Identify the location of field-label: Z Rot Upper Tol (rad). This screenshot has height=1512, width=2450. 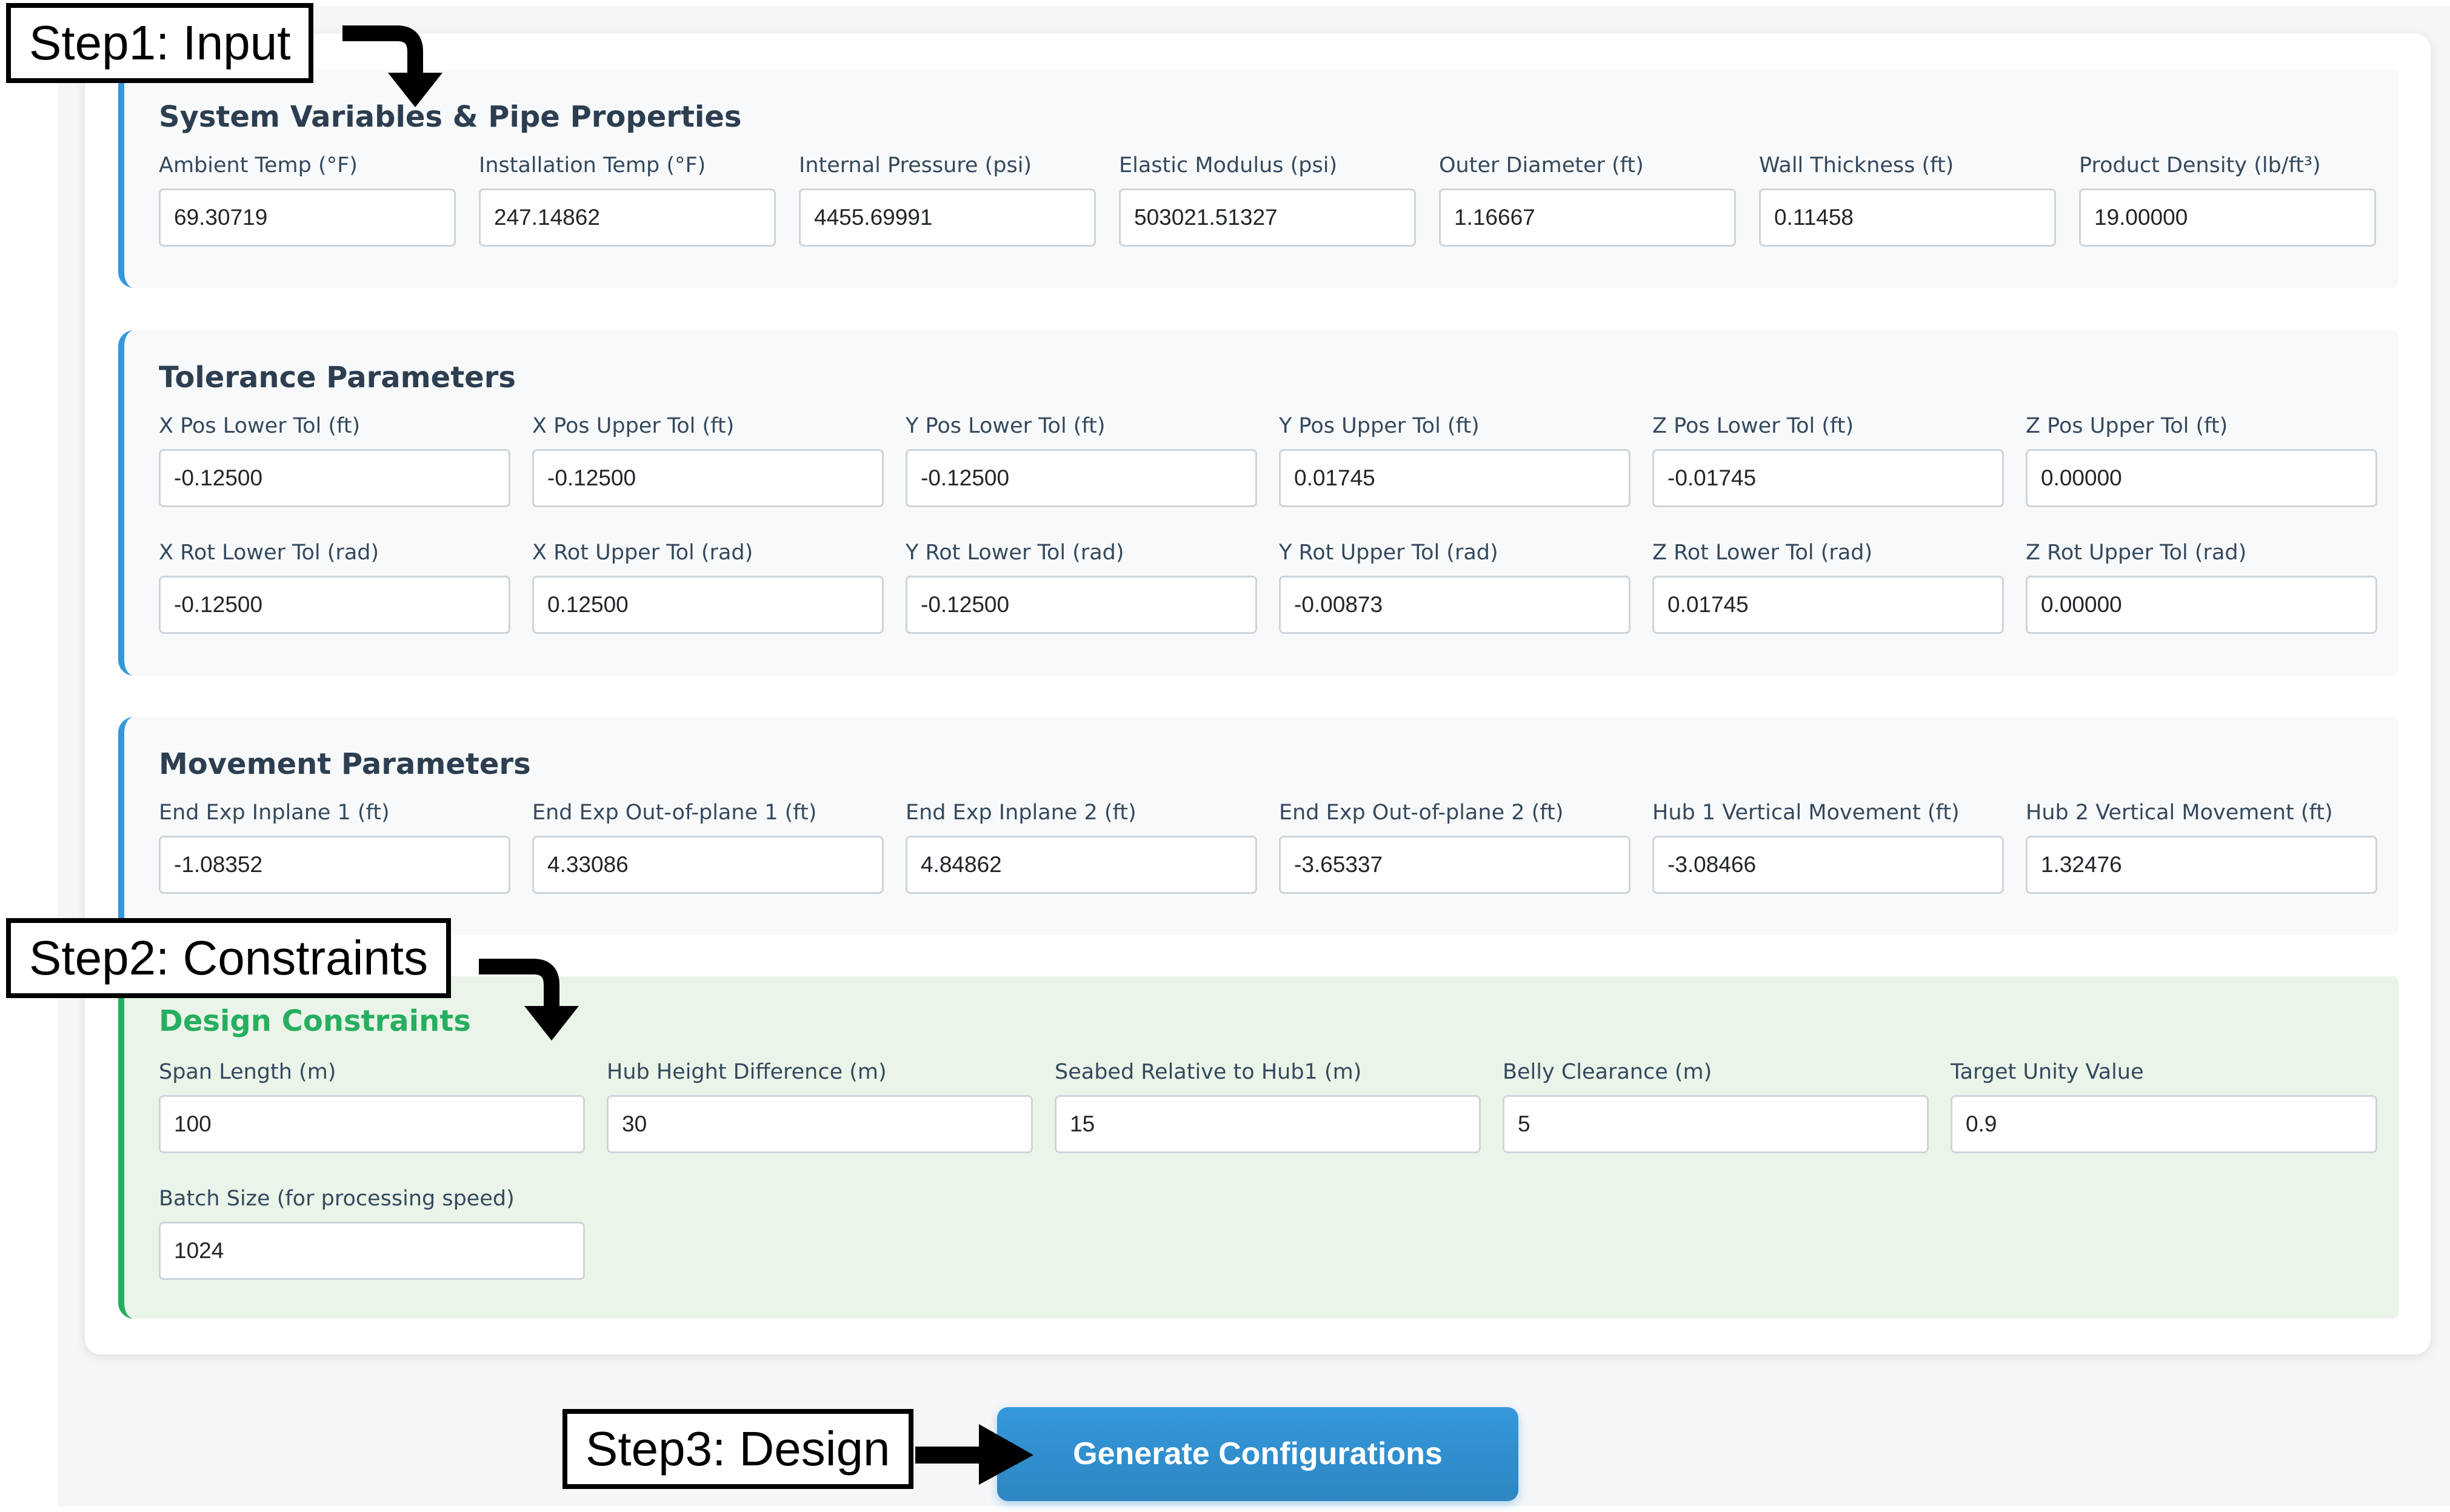
(2136, 553).